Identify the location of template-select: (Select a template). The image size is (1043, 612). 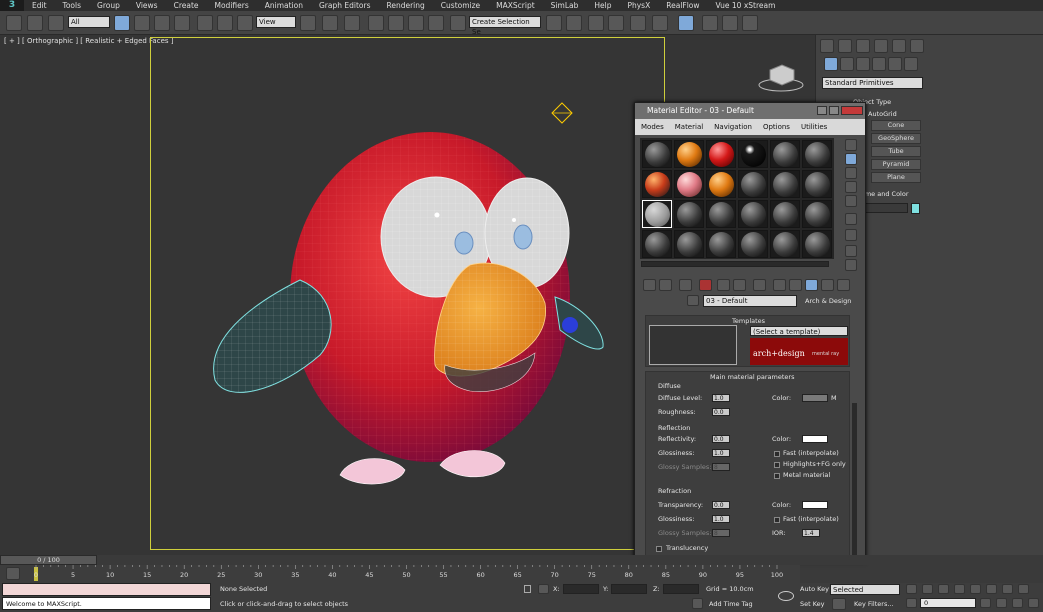
(799, 331).